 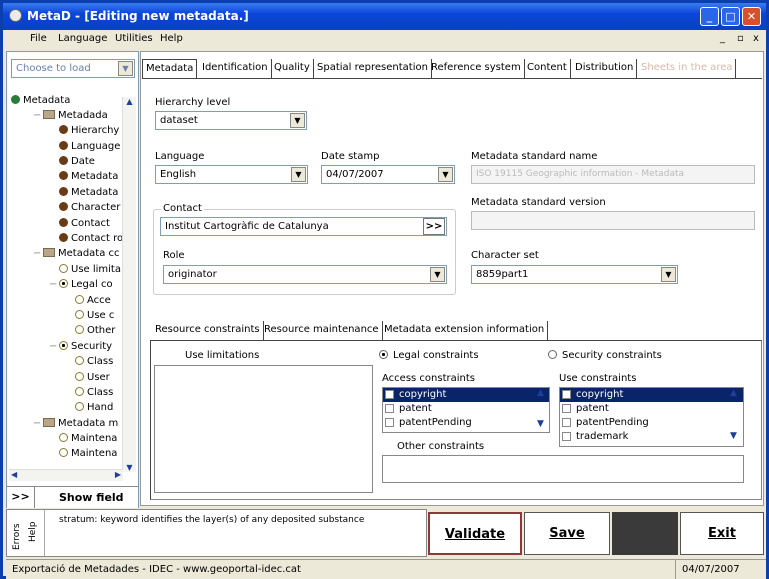 I want to click on maximize-button: □, so click(x=730, y=16).